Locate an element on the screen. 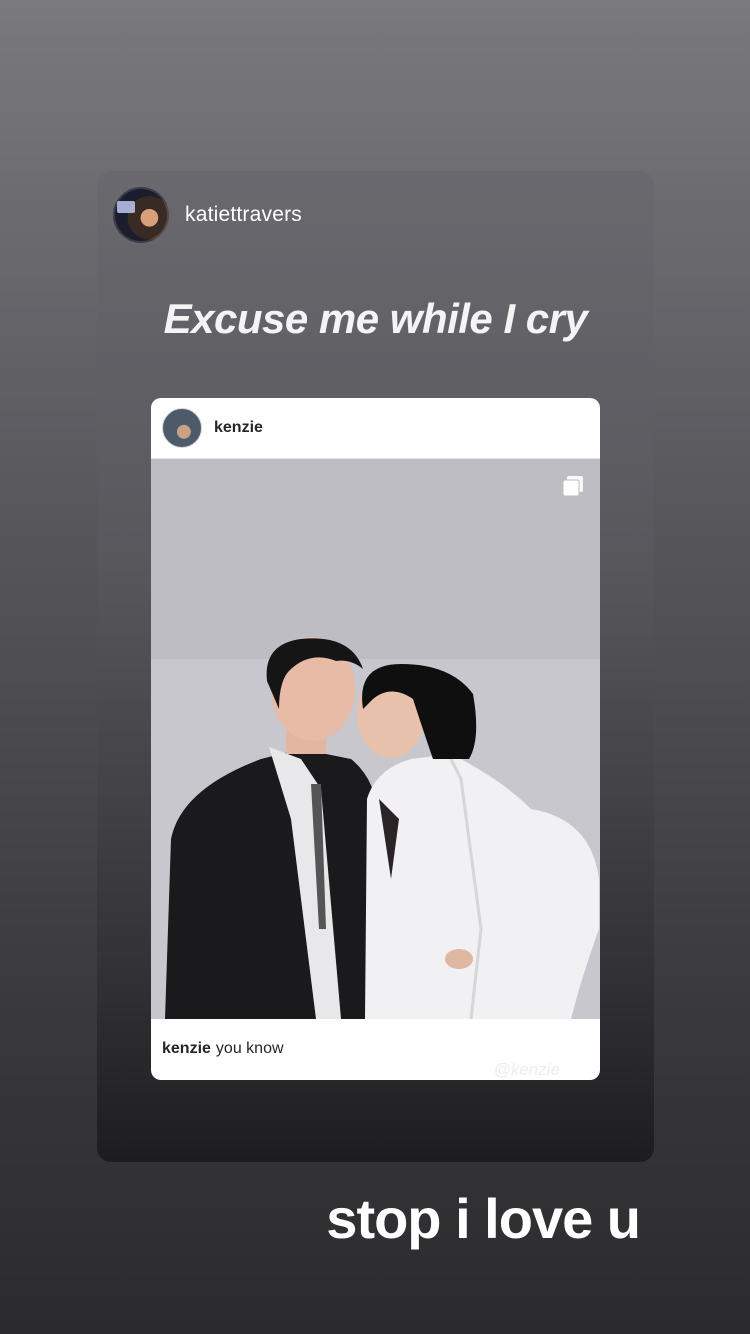  reposter-username: katiettravers is located at coordinates (243, 215).